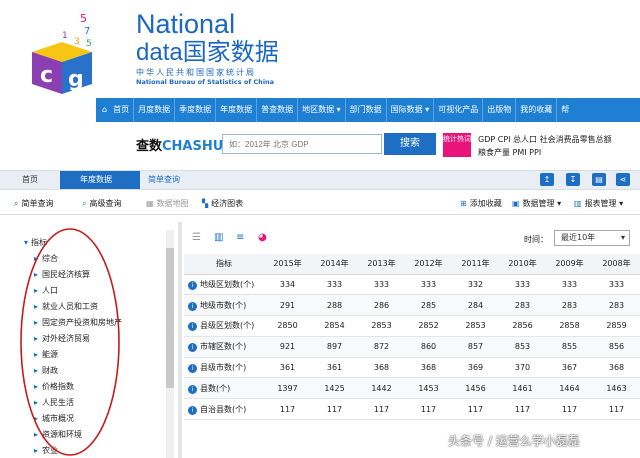 Image resolution: width=640 pixels, height=458 pixels. What do you see at coordinates (155, 110) in the screenshot?
I see `nav-monthly: 月度数据` at bounding box center [155, 110].